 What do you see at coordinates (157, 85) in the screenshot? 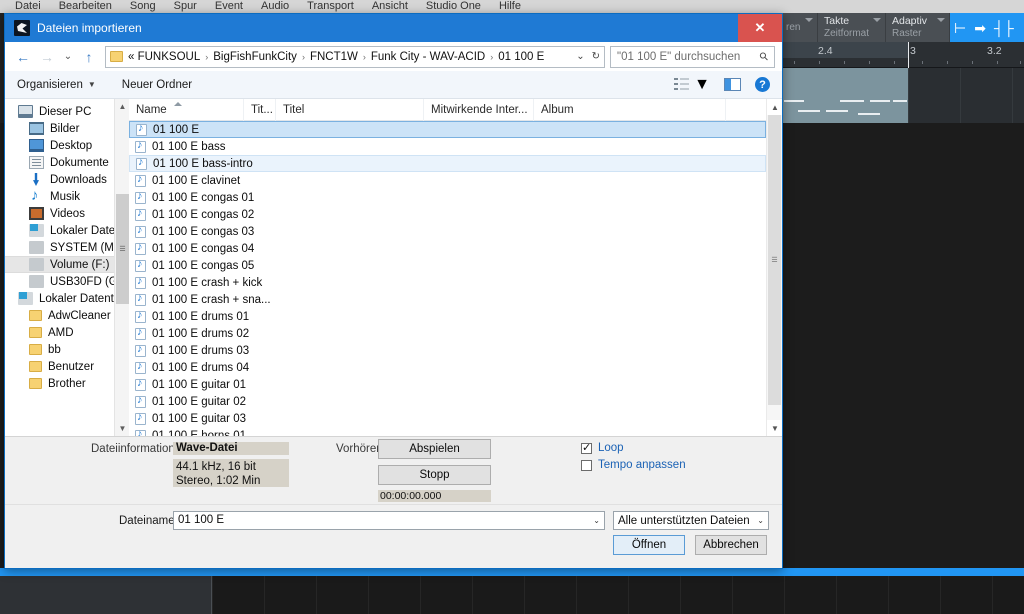
I see `new-folder-button: Neuer Ordner` at bounding box center [157, 85].